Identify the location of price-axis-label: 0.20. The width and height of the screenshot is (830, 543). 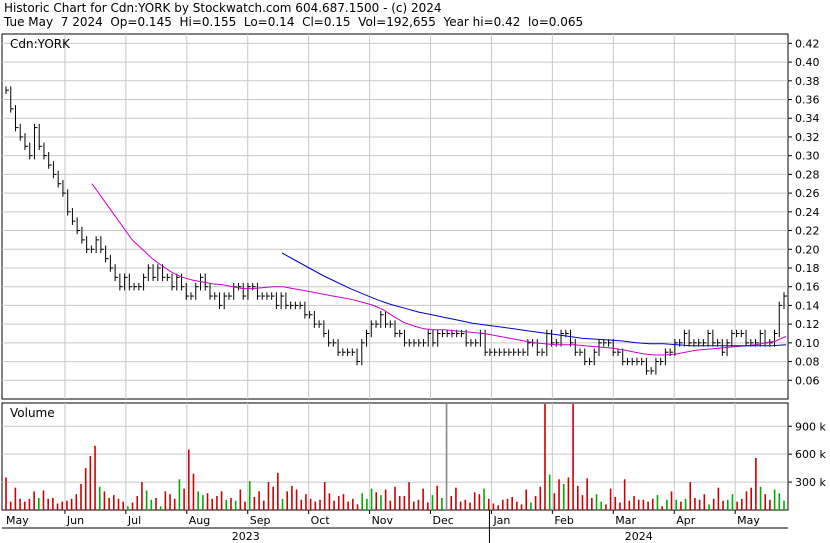
(807, 249).